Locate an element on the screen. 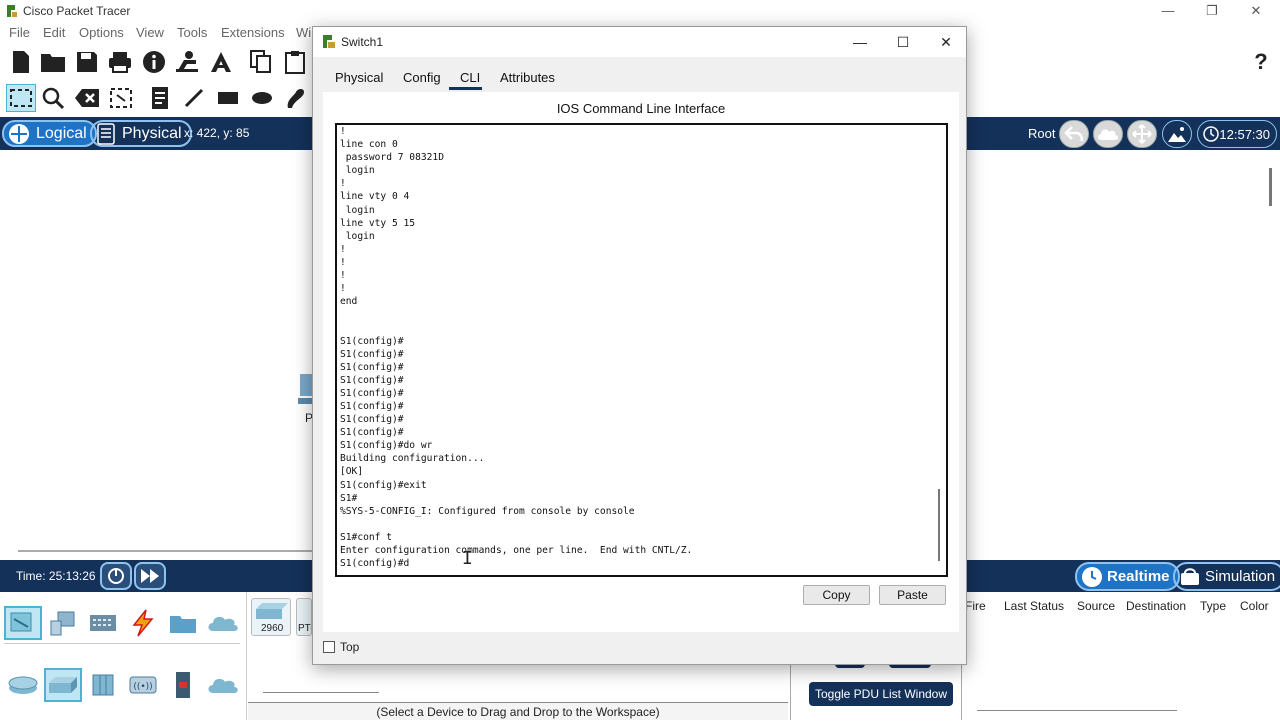 This screenshot has height=721, width=1280. wireless-devices-icon: ((•)) is located at coordinates (143, 685).